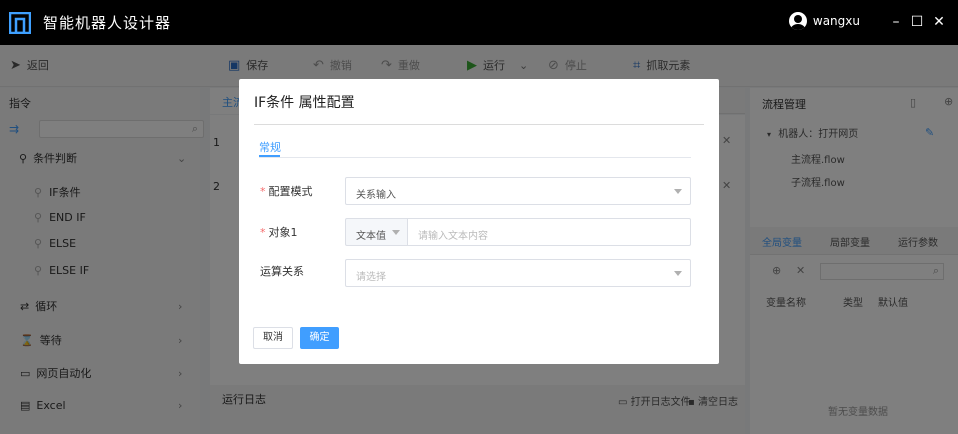 The width and height of the screenshot is (958, 434). I want to click on operator-select: 请选择, so click(518, 273).